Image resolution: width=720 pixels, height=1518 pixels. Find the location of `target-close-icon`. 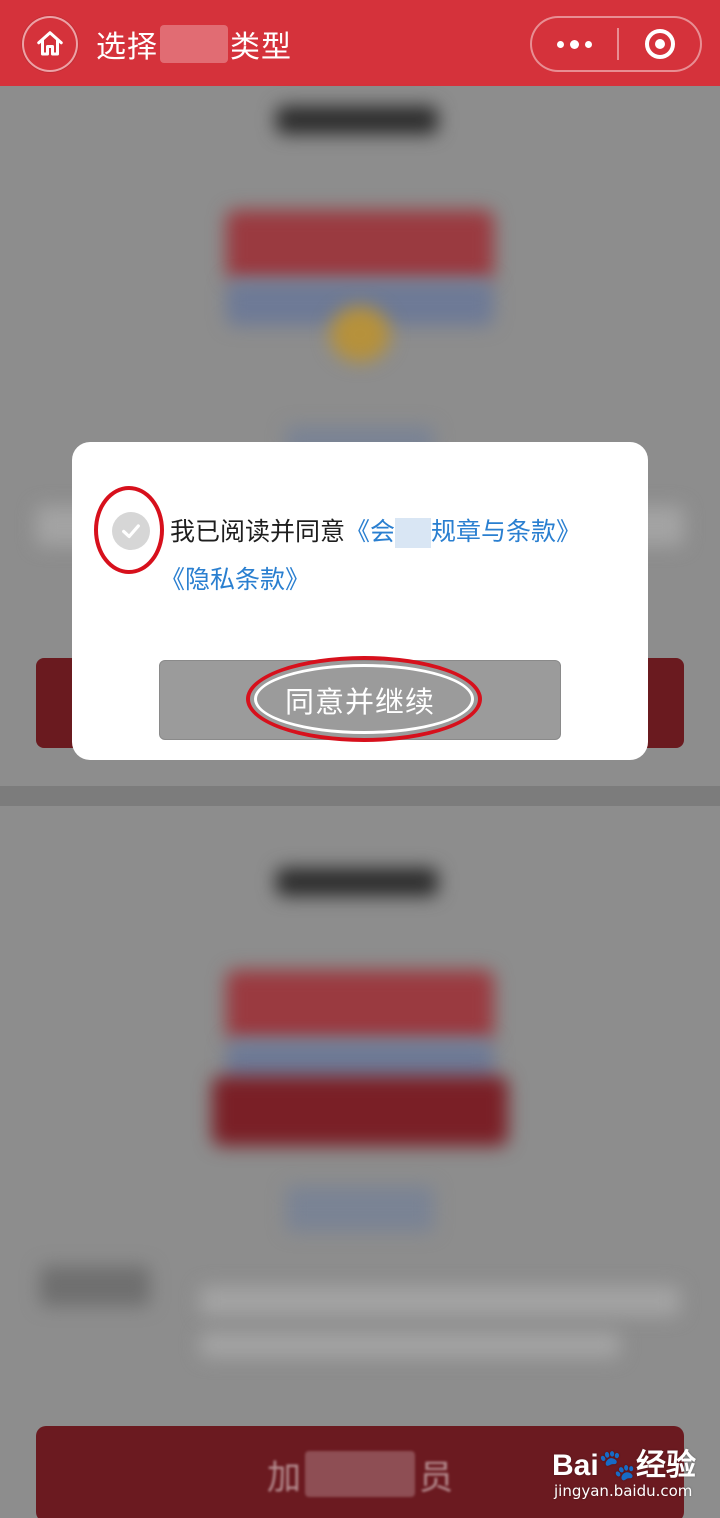

target-close-icon is located at coordinates (659, 44).